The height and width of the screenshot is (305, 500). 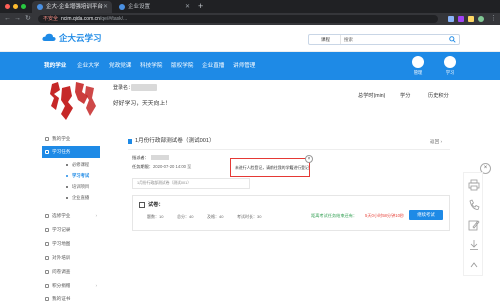 I want to click on sidebar-item-survey: 问卷调查, so click(x=71, y=272).